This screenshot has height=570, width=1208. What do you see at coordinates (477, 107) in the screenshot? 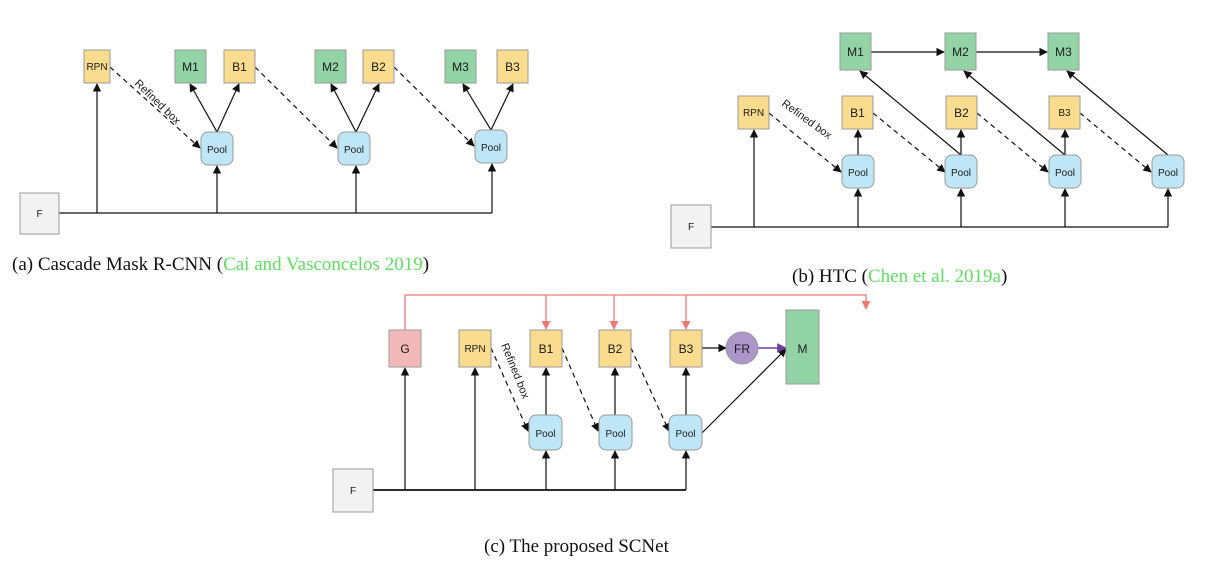
I see `edge-pool3-m3` at bounding box center [477, 107].